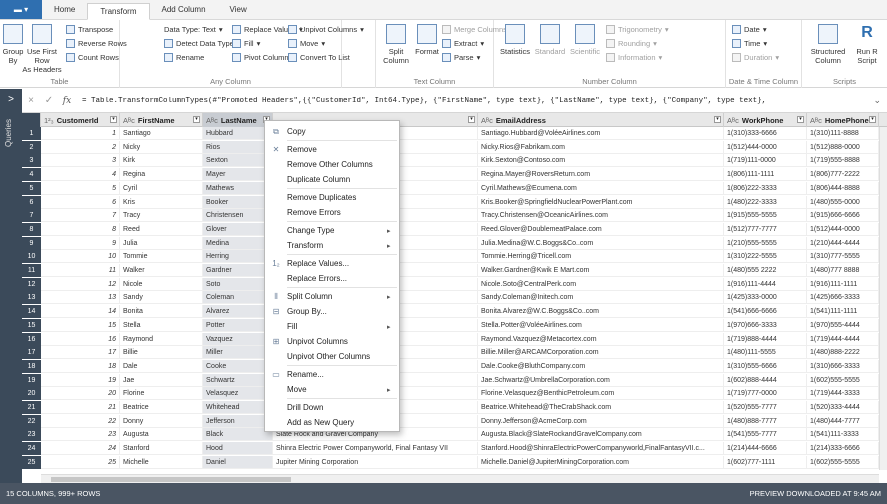 The height and width of the screenshot is (504, 887). Describe the element at coordinates (238, 394) in the screenshot. I see `table-cell: Velasquez` at that location.